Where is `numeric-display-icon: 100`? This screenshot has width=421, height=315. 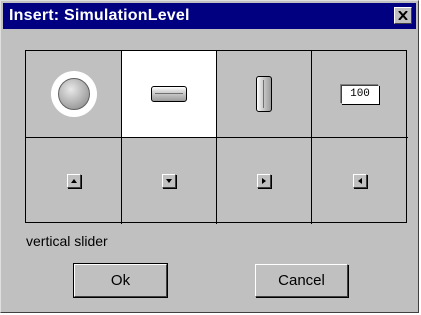 numeric-display-icon: 100 is located at coordinates (360, 94).